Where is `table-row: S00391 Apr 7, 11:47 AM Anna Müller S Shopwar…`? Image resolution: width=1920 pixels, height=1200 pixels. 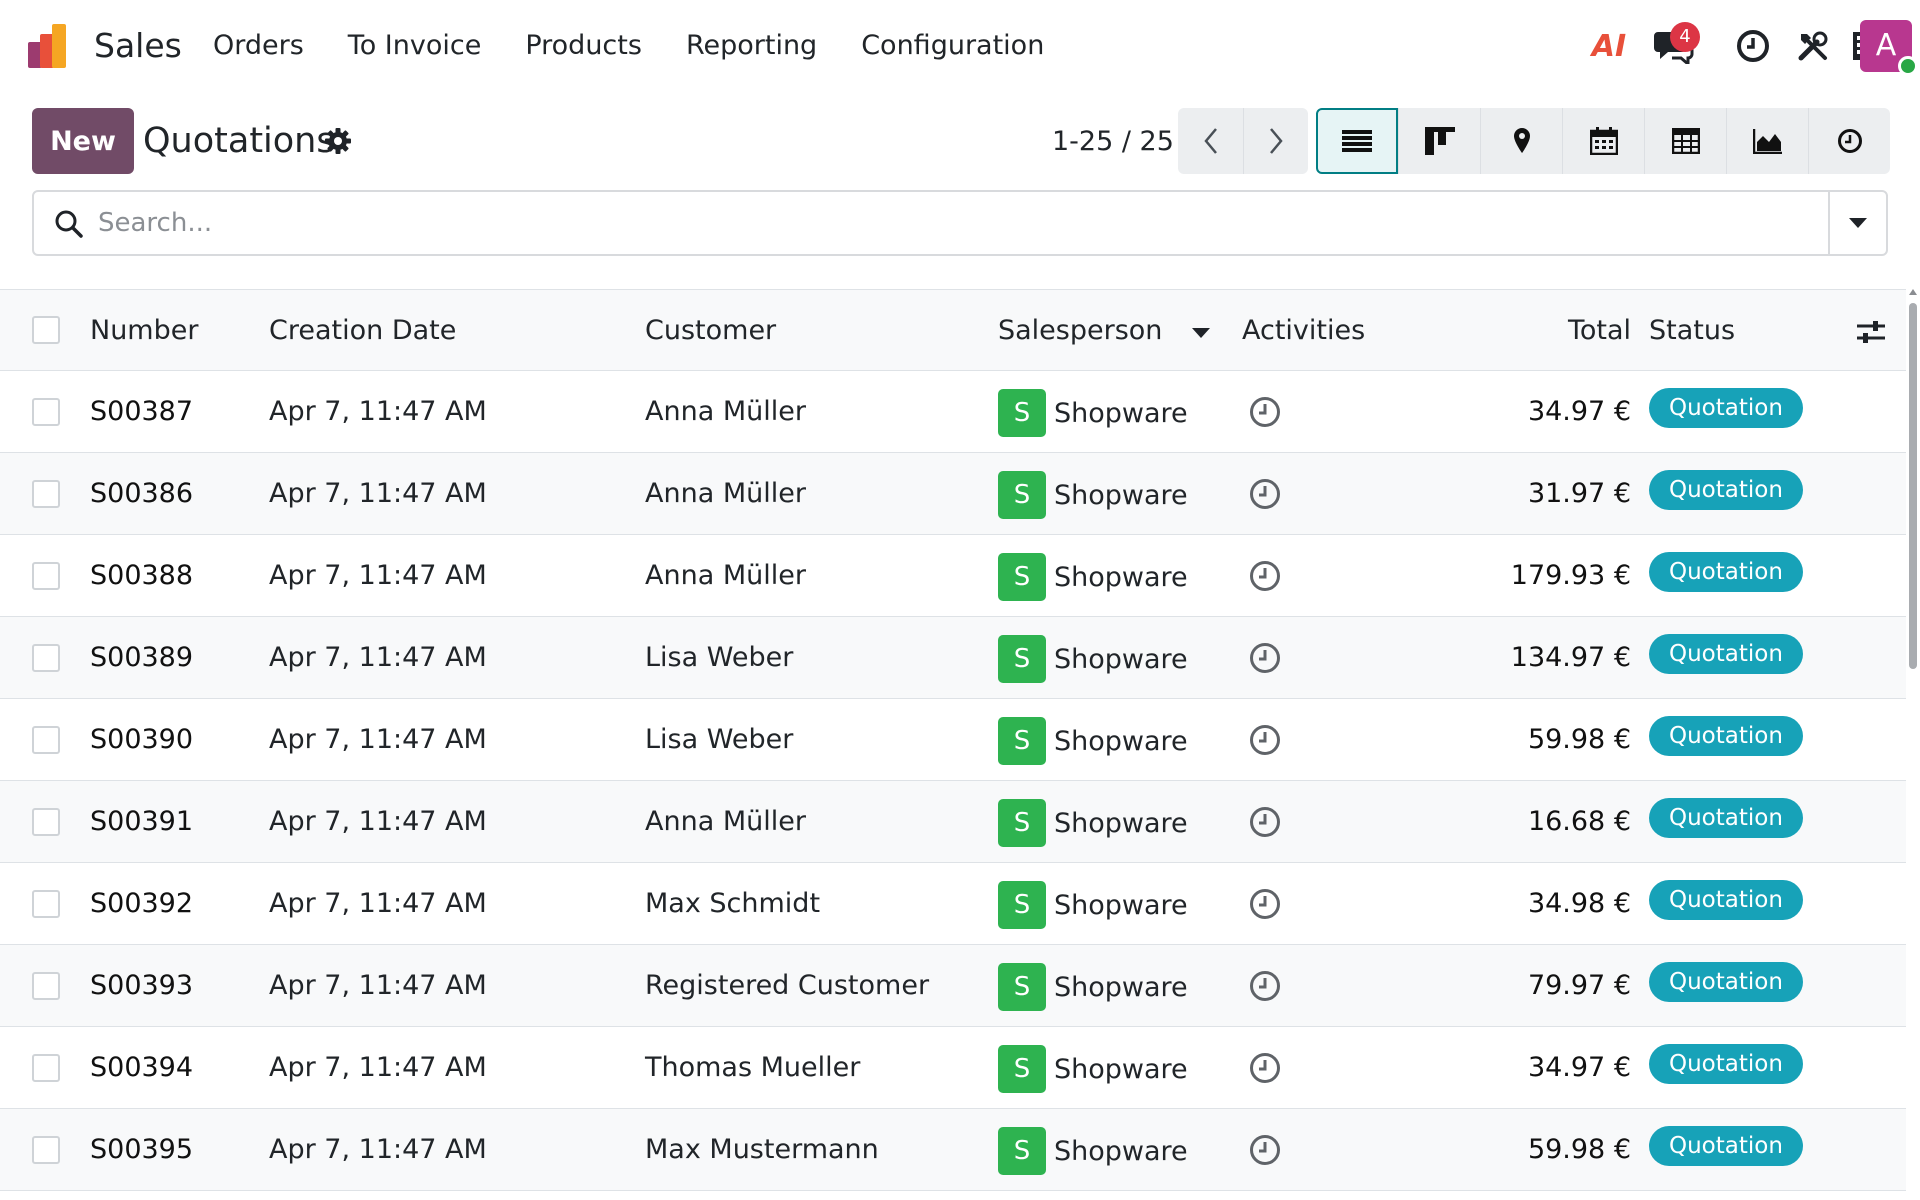
table-row: S00391 Apr 7, 11:47 AM Anna Müller S Shopwar… is located at coordinates (953, 822).